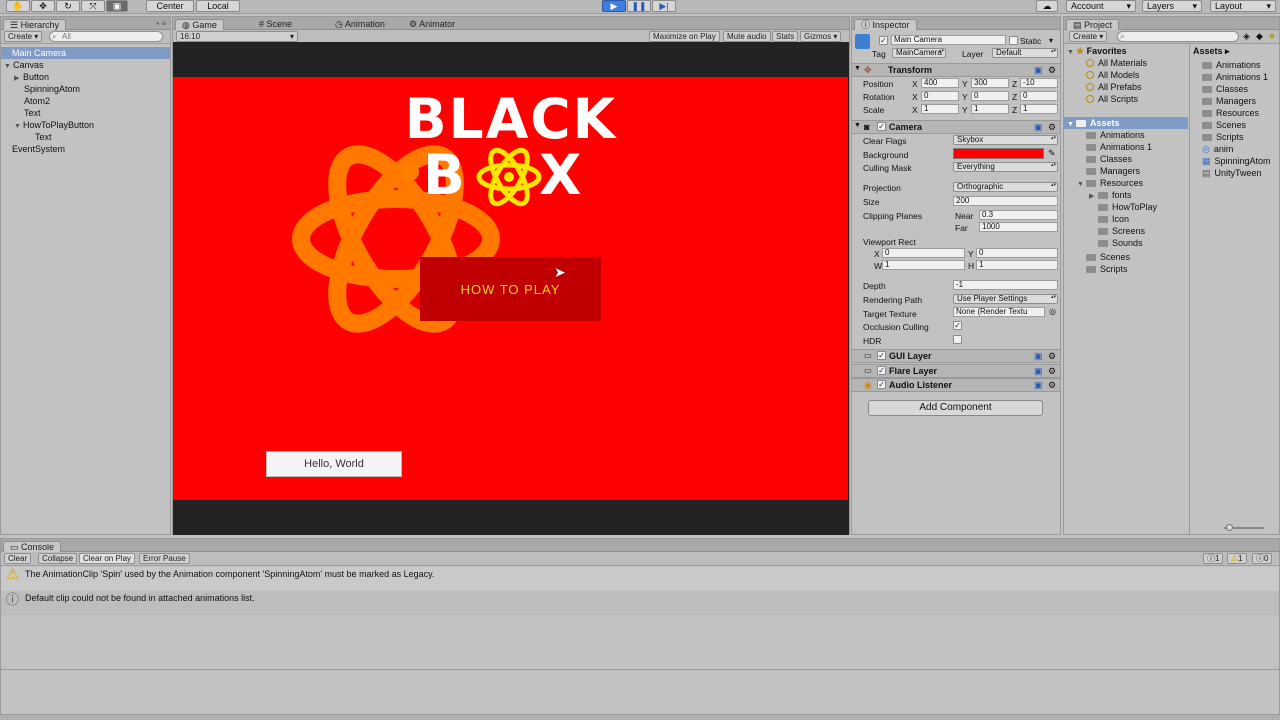  I want to click on favorite-item: All Prefabs, so click(1114, 87).